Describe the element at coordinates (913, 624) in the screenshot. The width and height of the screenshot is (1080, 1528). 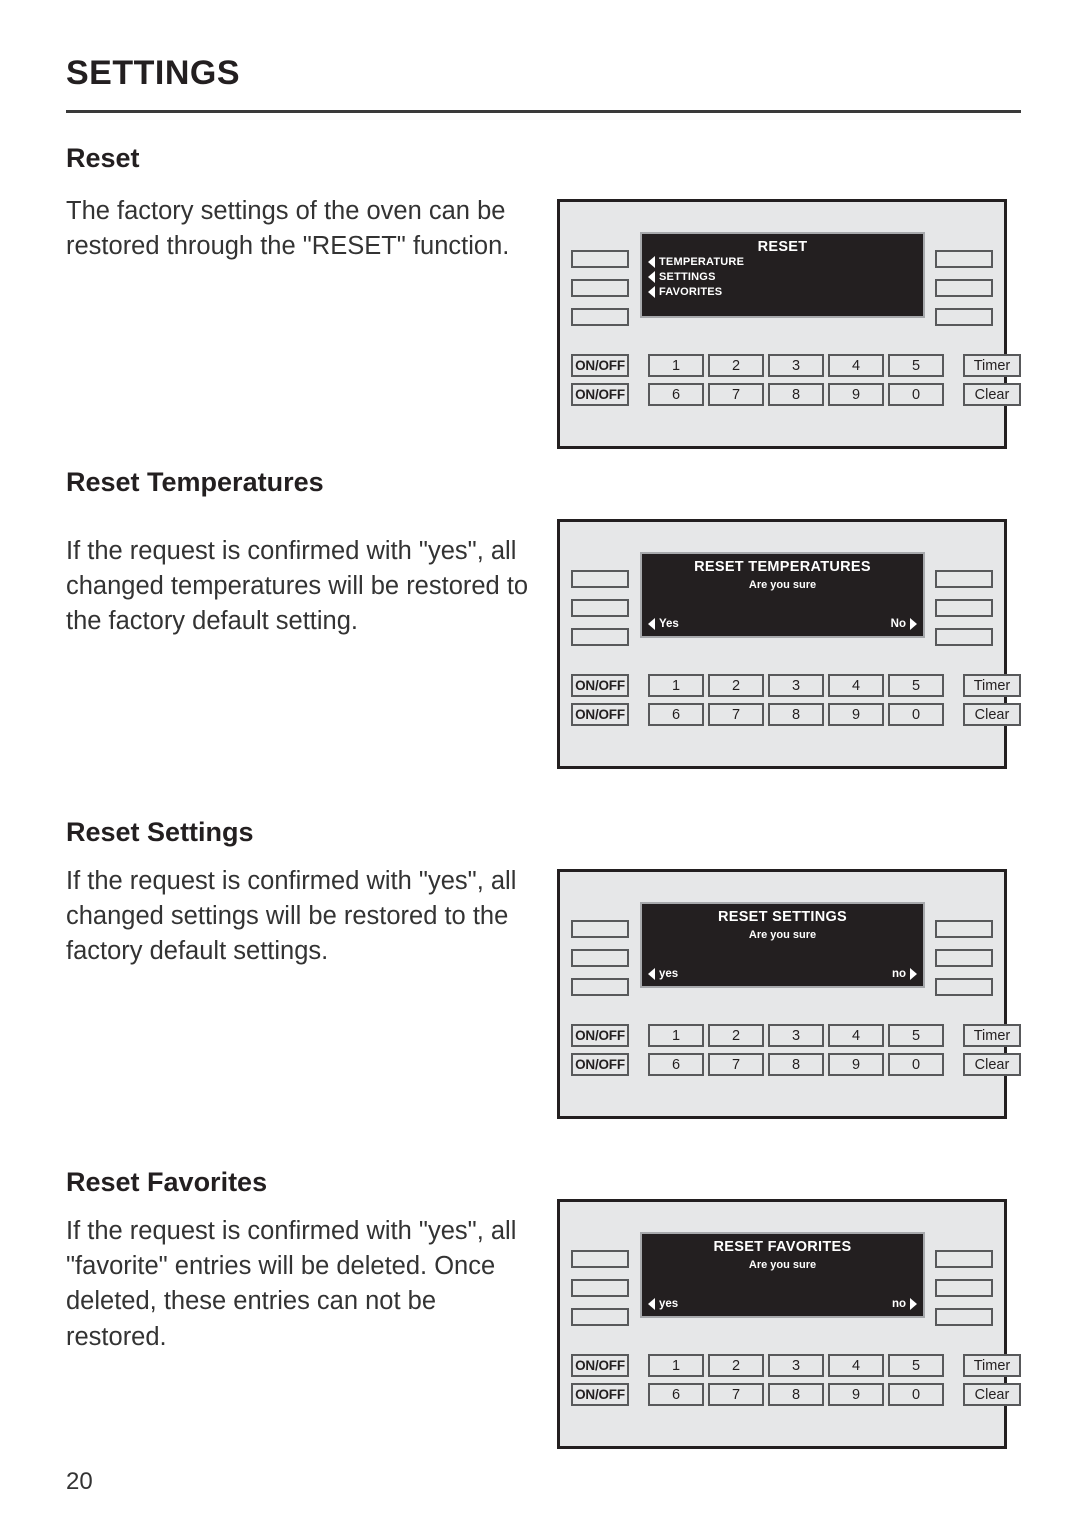
I see `arrow-right-icon` at that location.